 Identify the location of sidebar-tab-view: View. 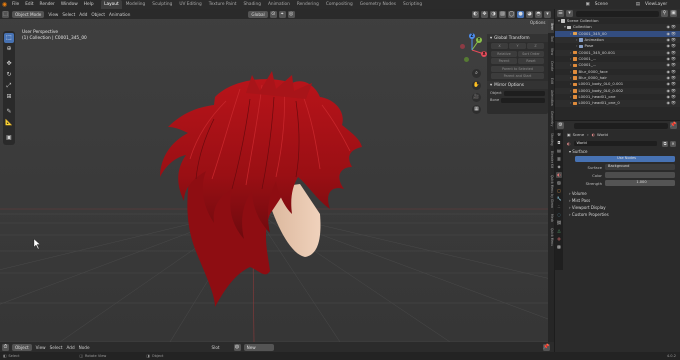
(551, 51).